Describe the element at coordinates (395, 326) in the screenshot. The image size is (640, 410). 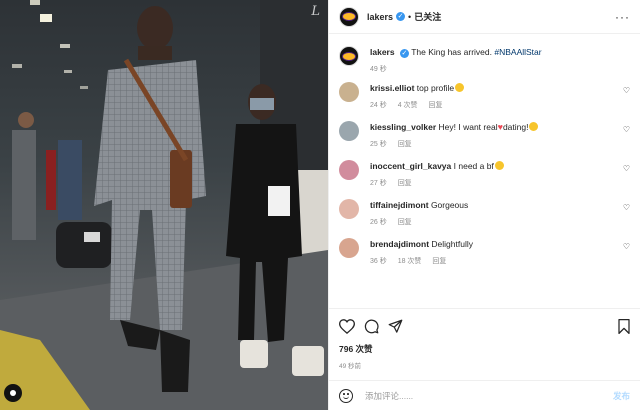
I see `share-icon` at that location.